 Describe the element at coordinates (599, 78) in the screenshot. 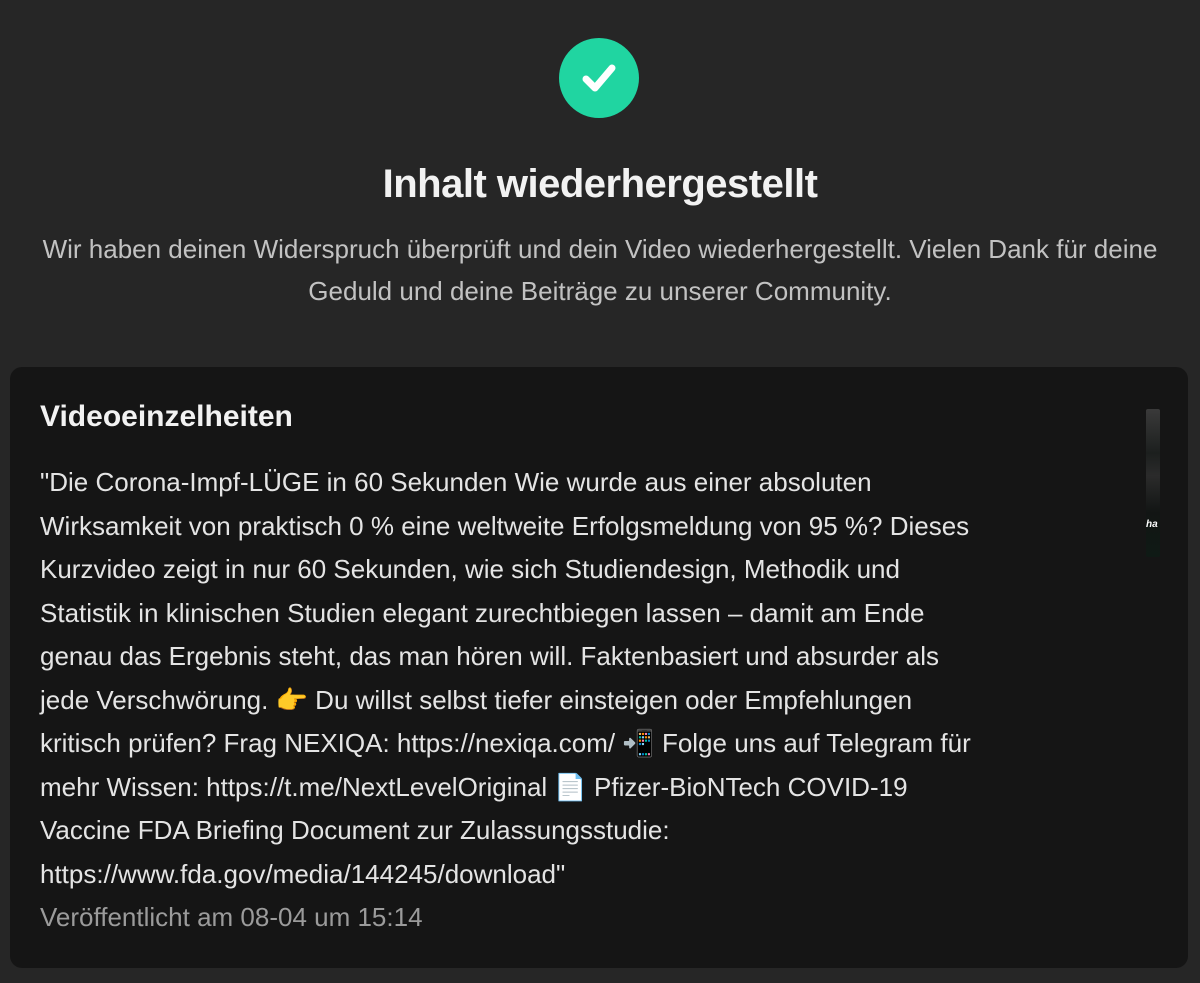

I see `check-circle-icon` at that location.